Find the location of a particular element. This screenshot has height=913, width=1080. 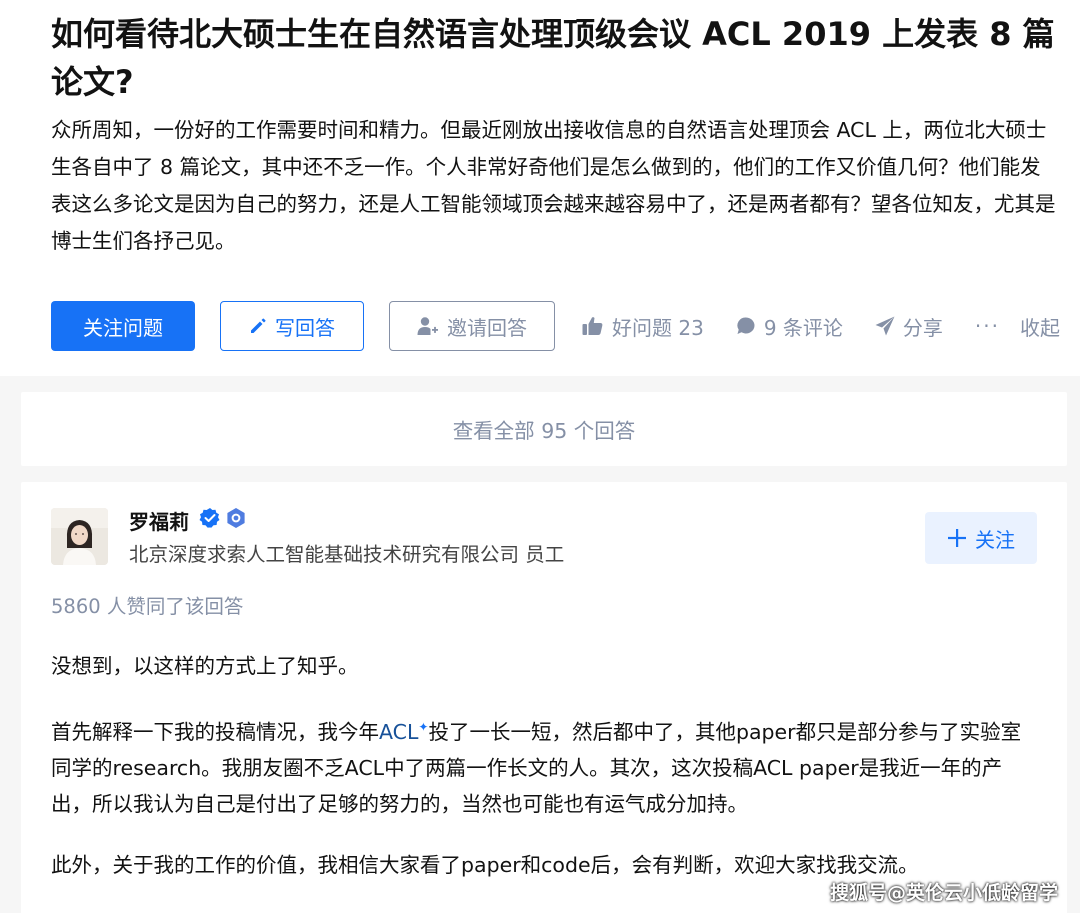

follow-author-button: 关注 is located at coordinates (981, 538).